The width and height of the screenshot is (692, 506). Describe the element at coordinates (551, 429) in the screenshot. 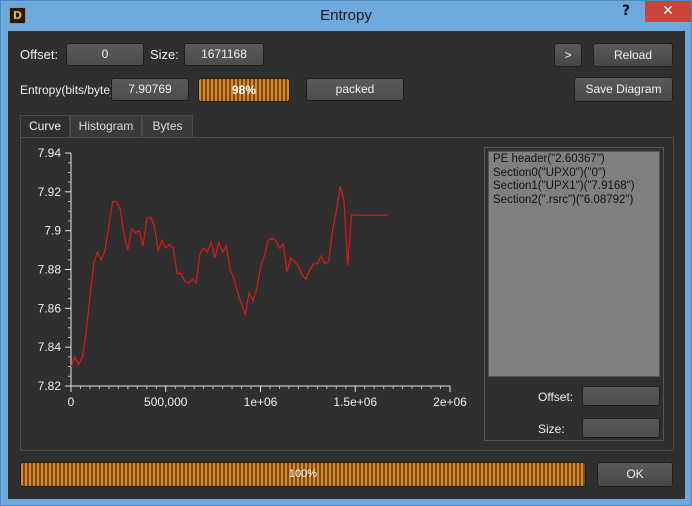

I see `side-size-label: Size:` at that location.